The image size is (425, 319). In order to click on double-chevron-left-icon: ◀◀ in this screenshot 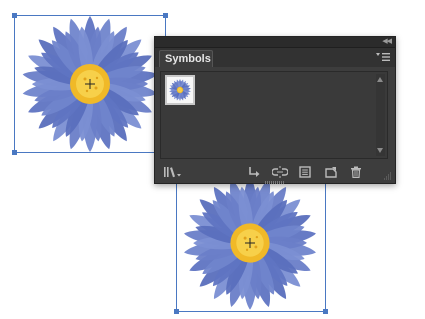, I will do `click(387, 42)`.